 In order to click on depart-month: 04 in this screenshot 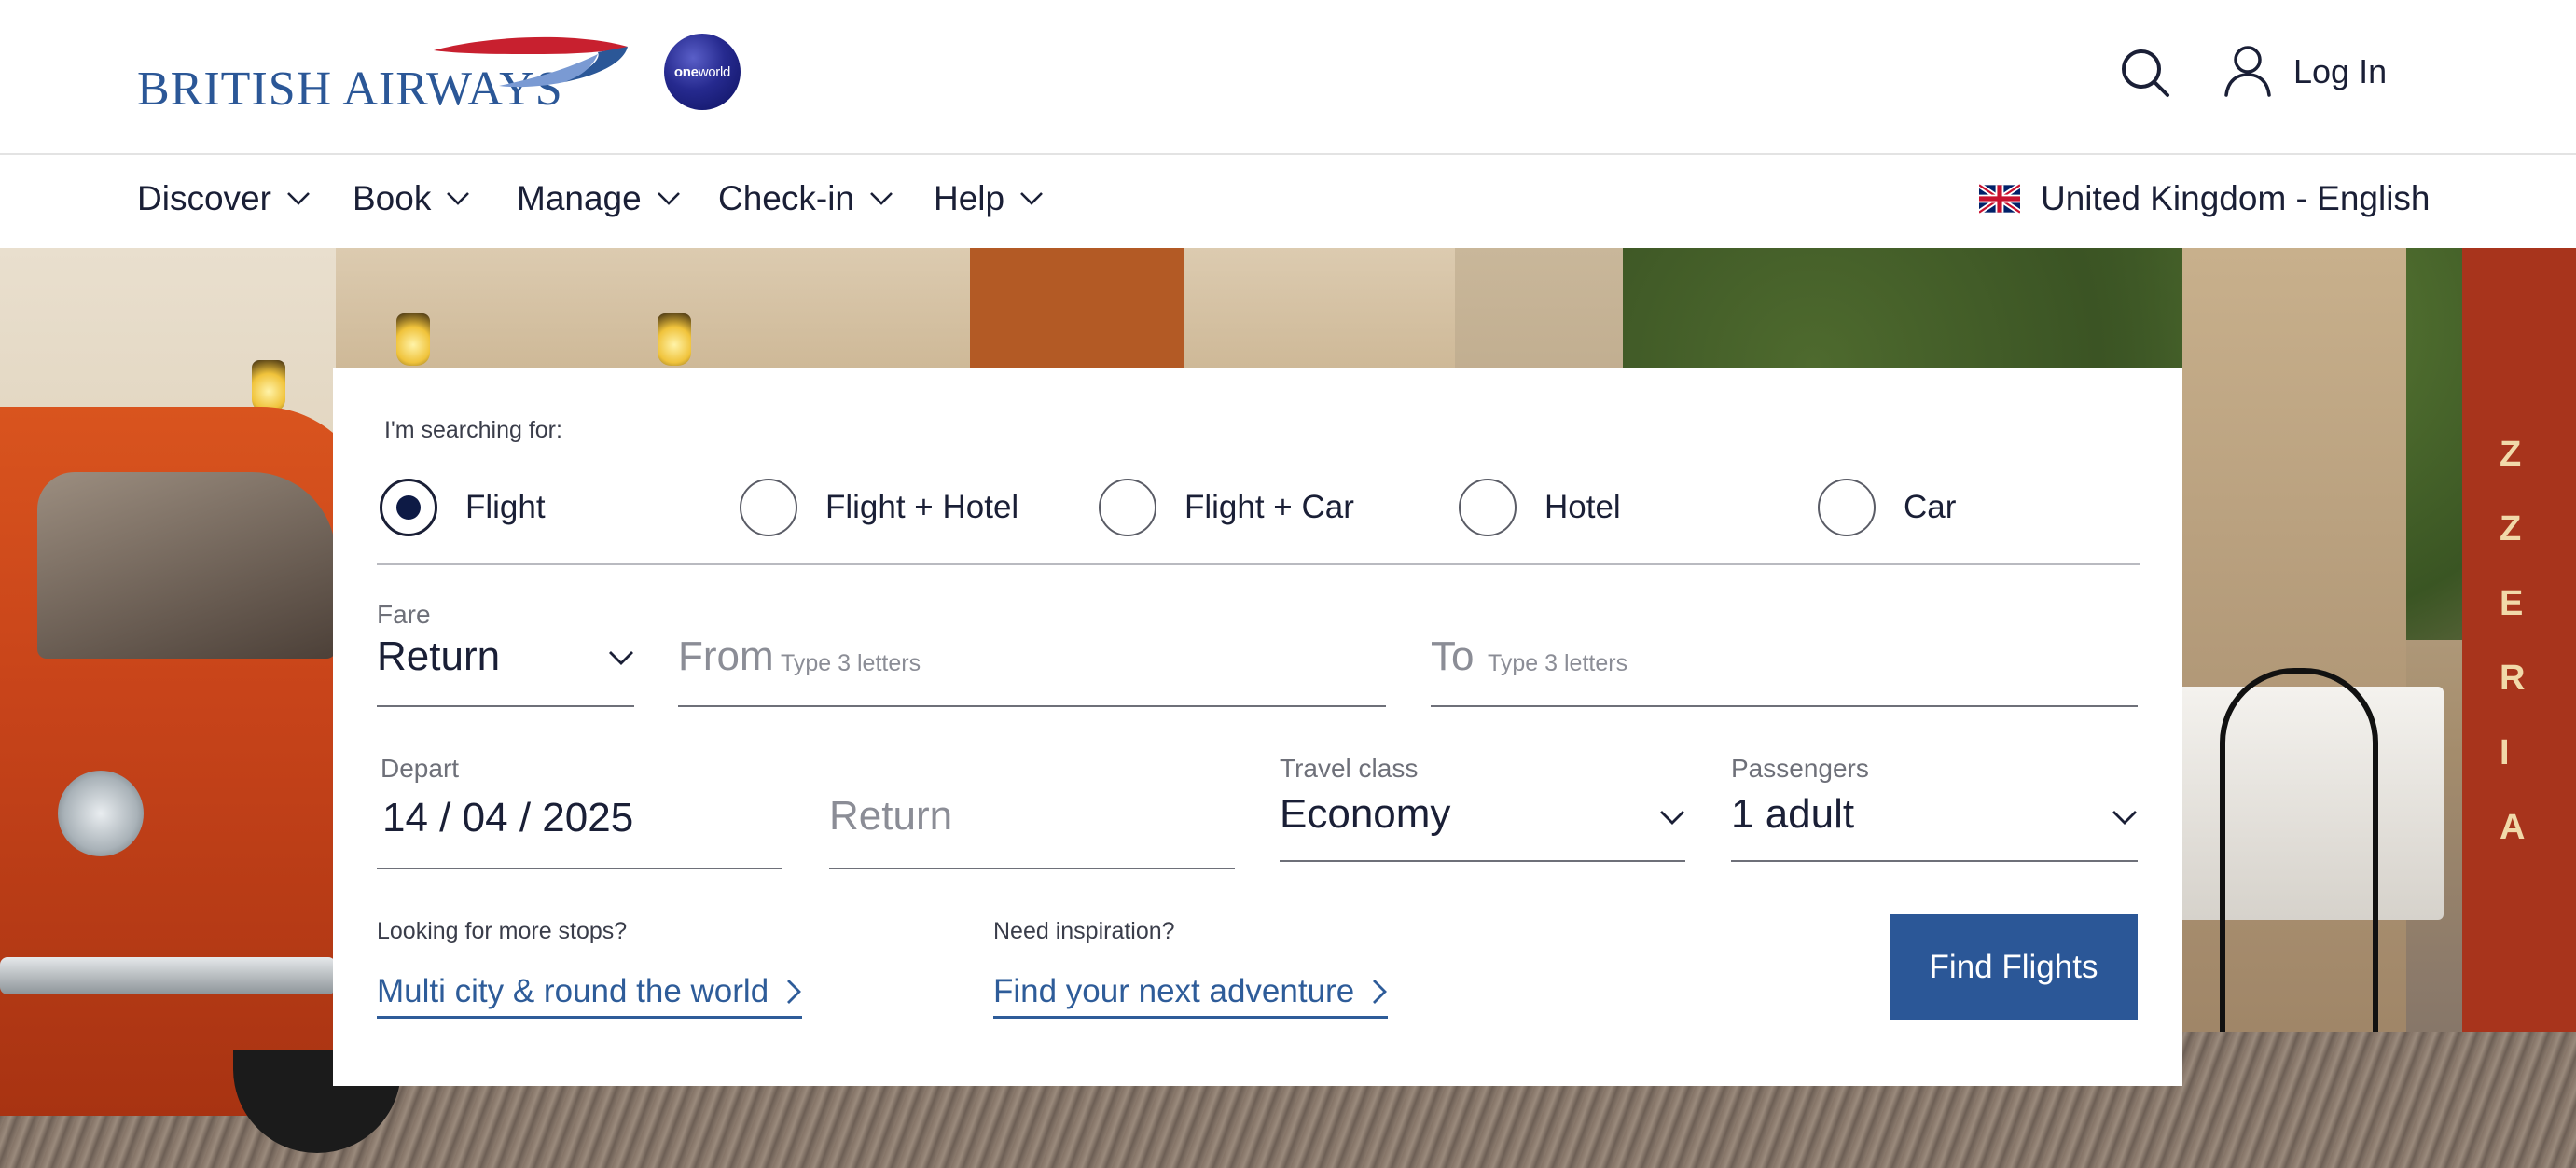, I will do `click(485, 818)`.